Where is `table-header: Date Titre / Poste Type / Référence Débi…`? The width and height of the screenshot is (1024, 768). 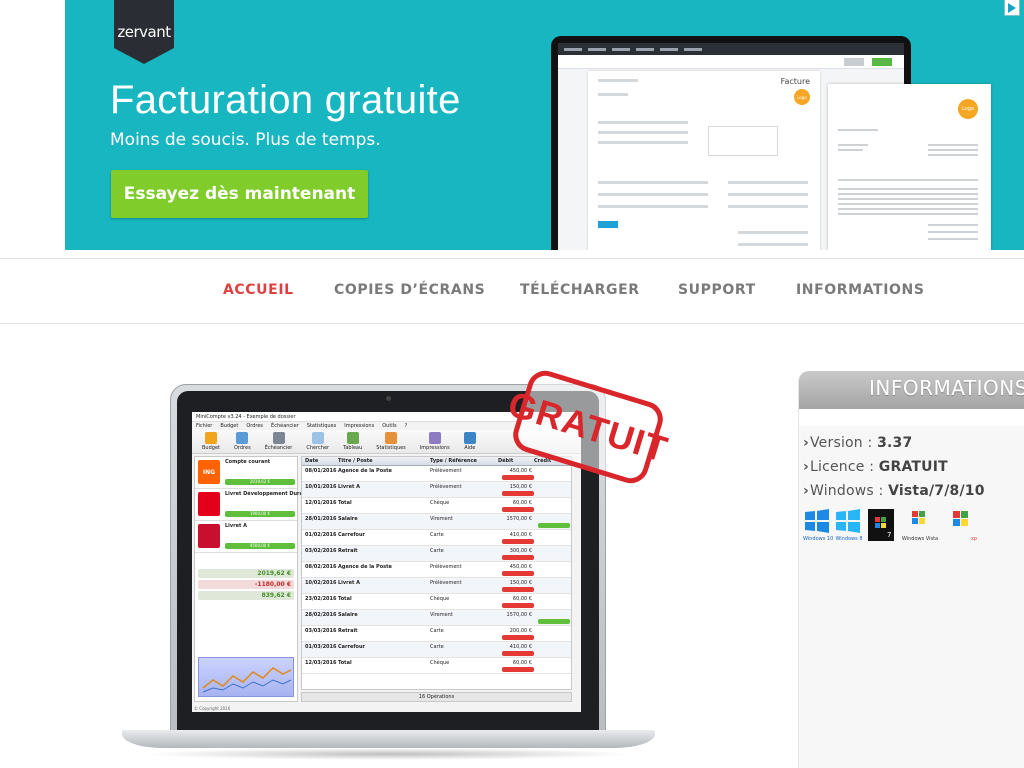 table-header: Date Titre / Poste Type / Référence Débi… is located at coordinates (436, 461).